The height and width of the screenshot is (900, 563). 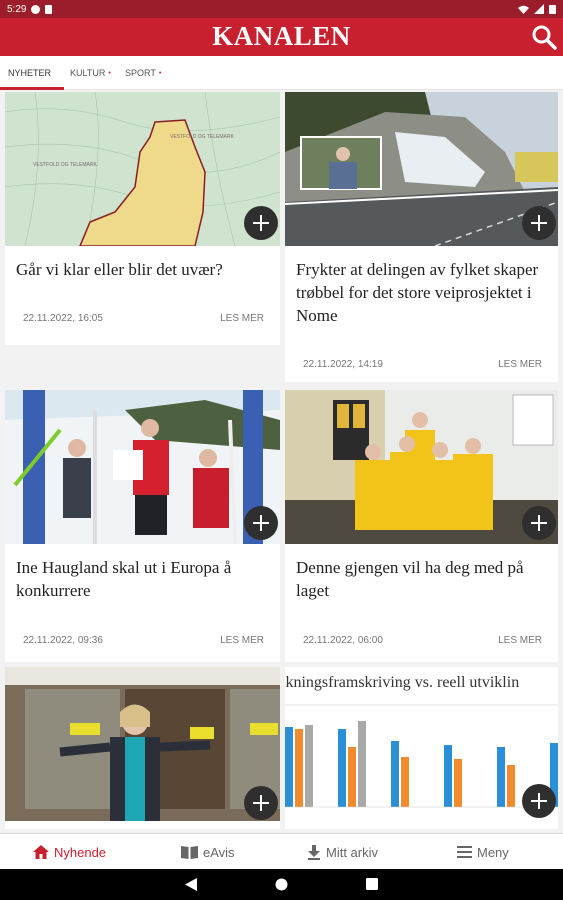 What do you see at coordinates (63, 318) in the screenshot?
I see `article-date: 22.11.2022, 16:05` at bounding box center [63, 318].